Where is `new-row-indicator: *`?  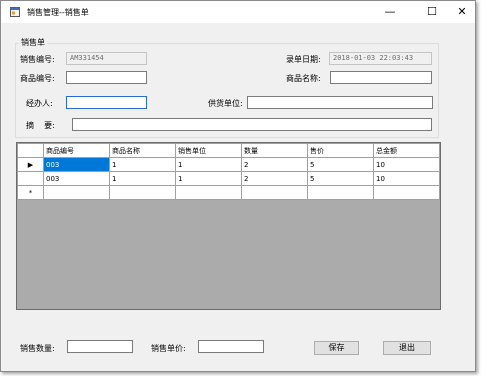
new-row-indicator: * is located at coordinates (30, 192).